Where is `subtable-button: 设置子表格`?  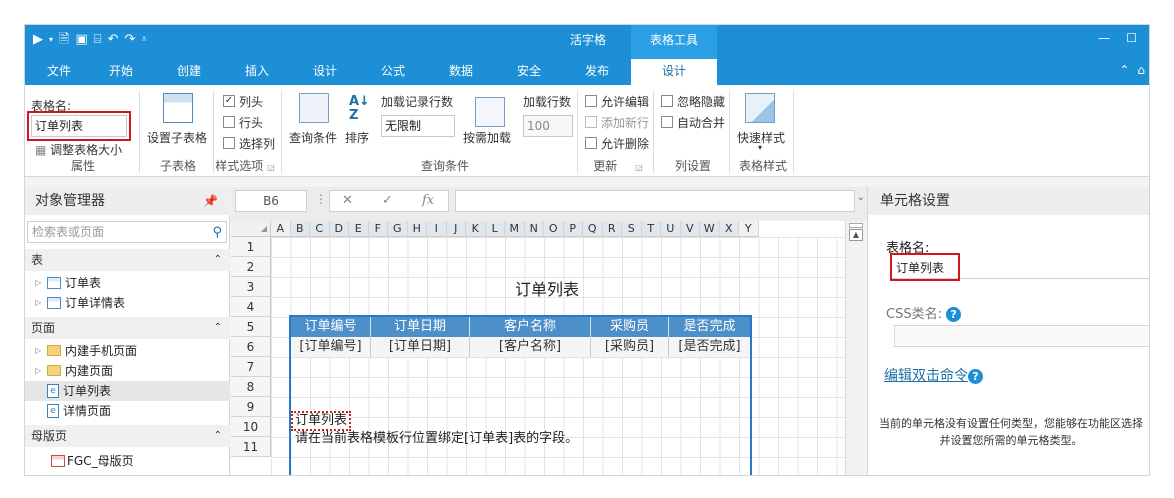
subtable-button: 设置子表格 is located at coordinates (177, 137).